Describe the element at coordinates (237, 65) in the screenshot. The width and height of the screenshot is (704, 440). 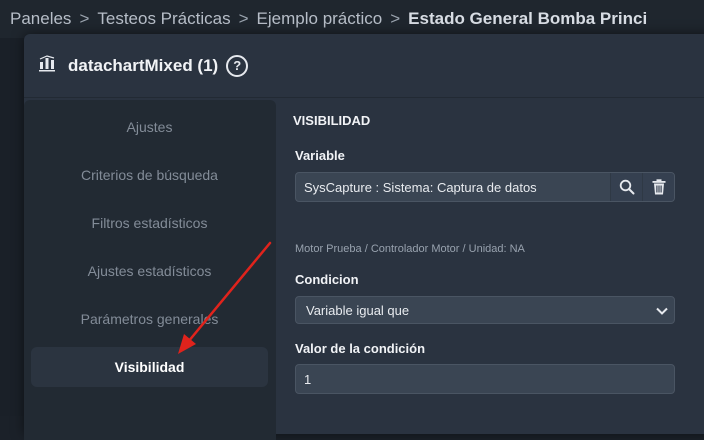
I see `help-icon: ?` at that location.